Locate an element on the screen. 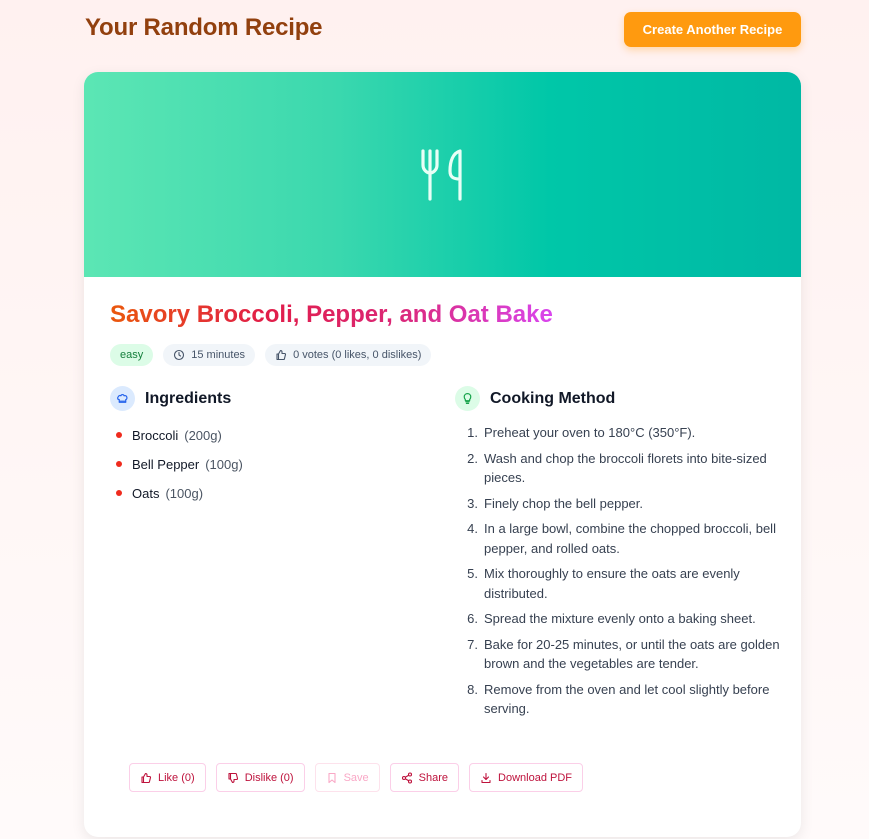 This screenshot has width=869, height=839. like-label: Like (0) is located at coordinates (176, 777).